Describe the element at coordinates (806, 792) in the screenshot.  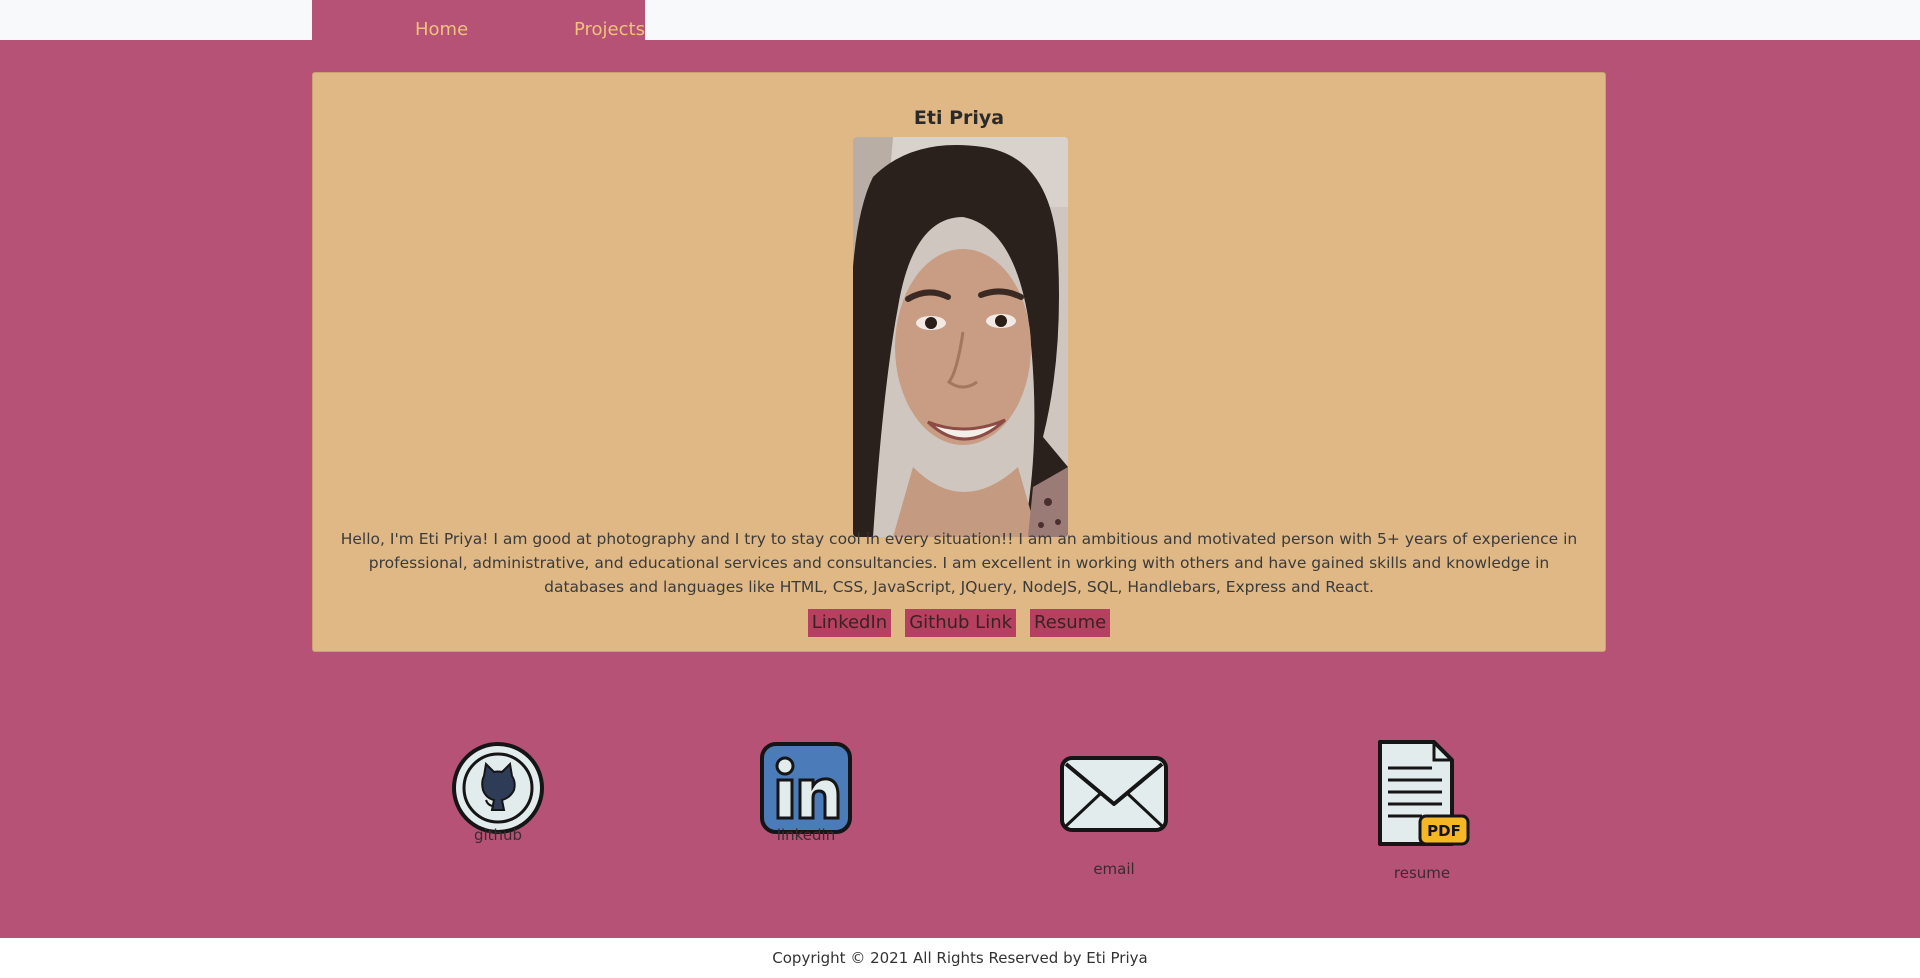
I see `linkedin-contact: linkedin` at that location.